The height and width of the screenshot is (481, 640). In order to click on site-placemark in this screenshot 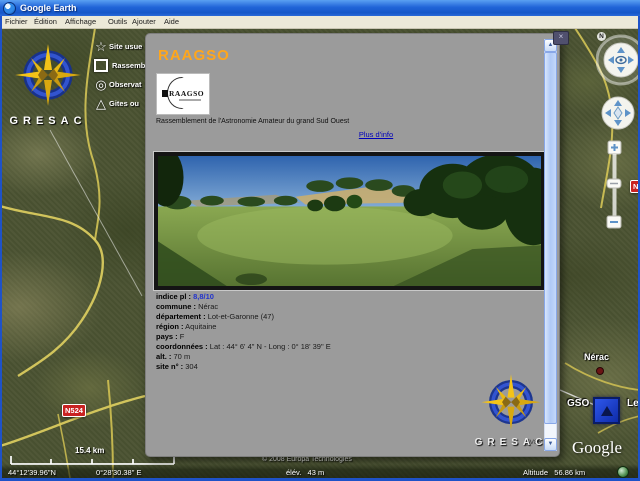, I will do `click(606, 410)`.